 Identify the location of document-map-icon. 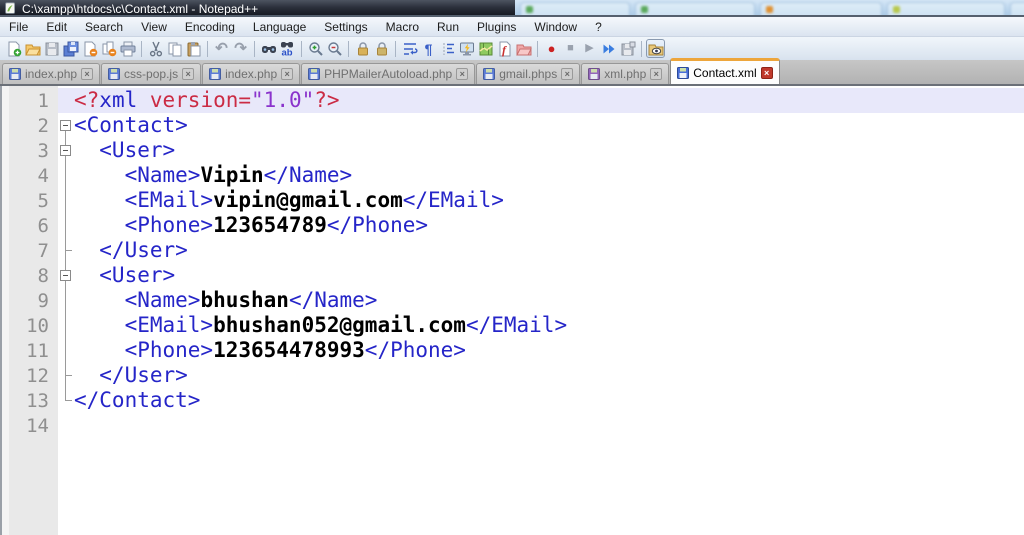
(485, 48).